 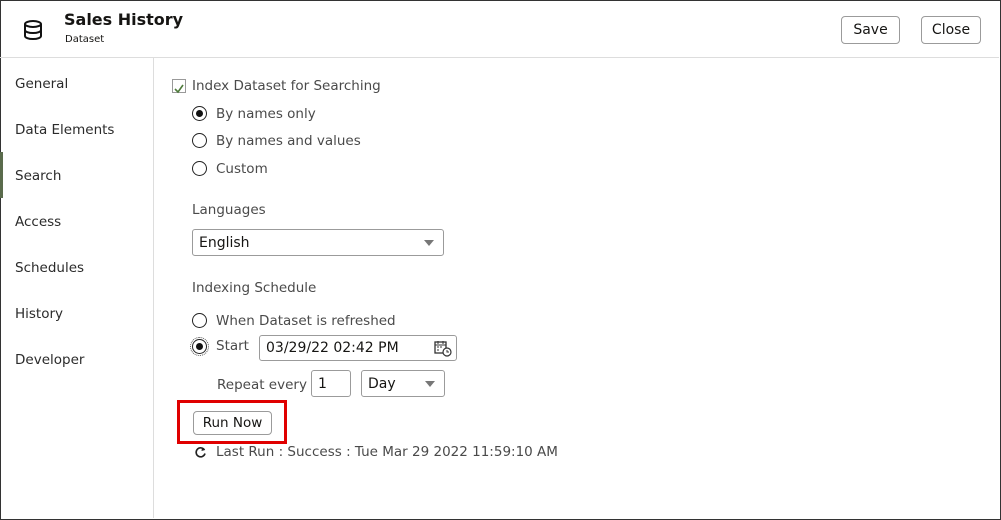 I want to click on save-button: Save, so click(x=870, y=30).